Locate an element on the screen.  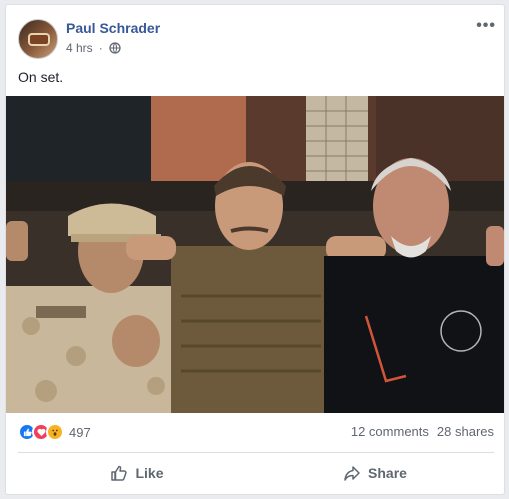
comment-count: 12 comments is located at coordinates (390, 431).